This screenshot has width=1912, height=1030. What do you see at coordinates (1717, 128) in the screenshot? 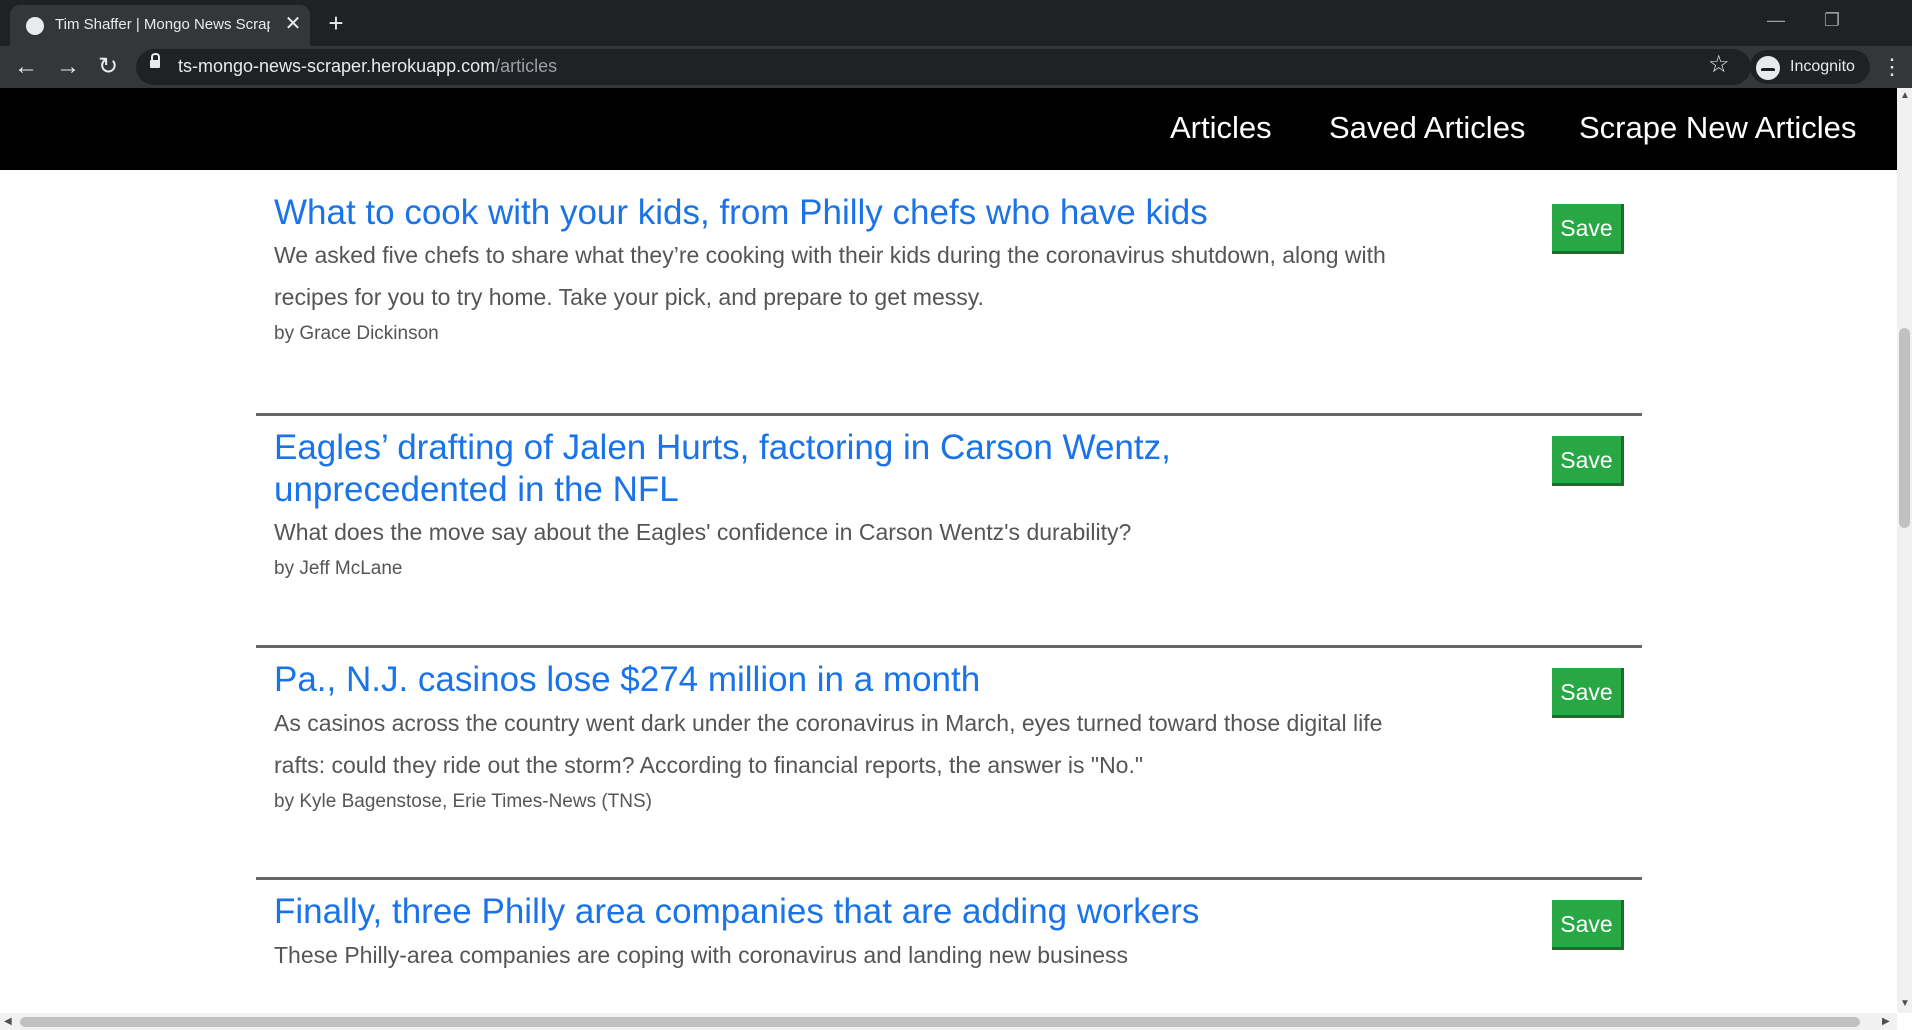
I see `nav-link-scrape-new-articles: Scrape New Articles` at bounding box center [1717, 128].